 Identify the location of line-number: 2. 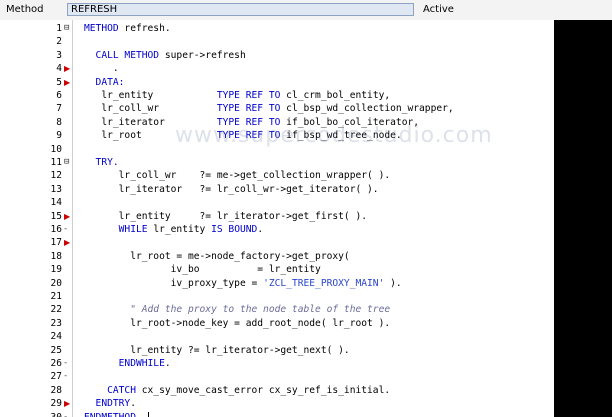
(59, 42).